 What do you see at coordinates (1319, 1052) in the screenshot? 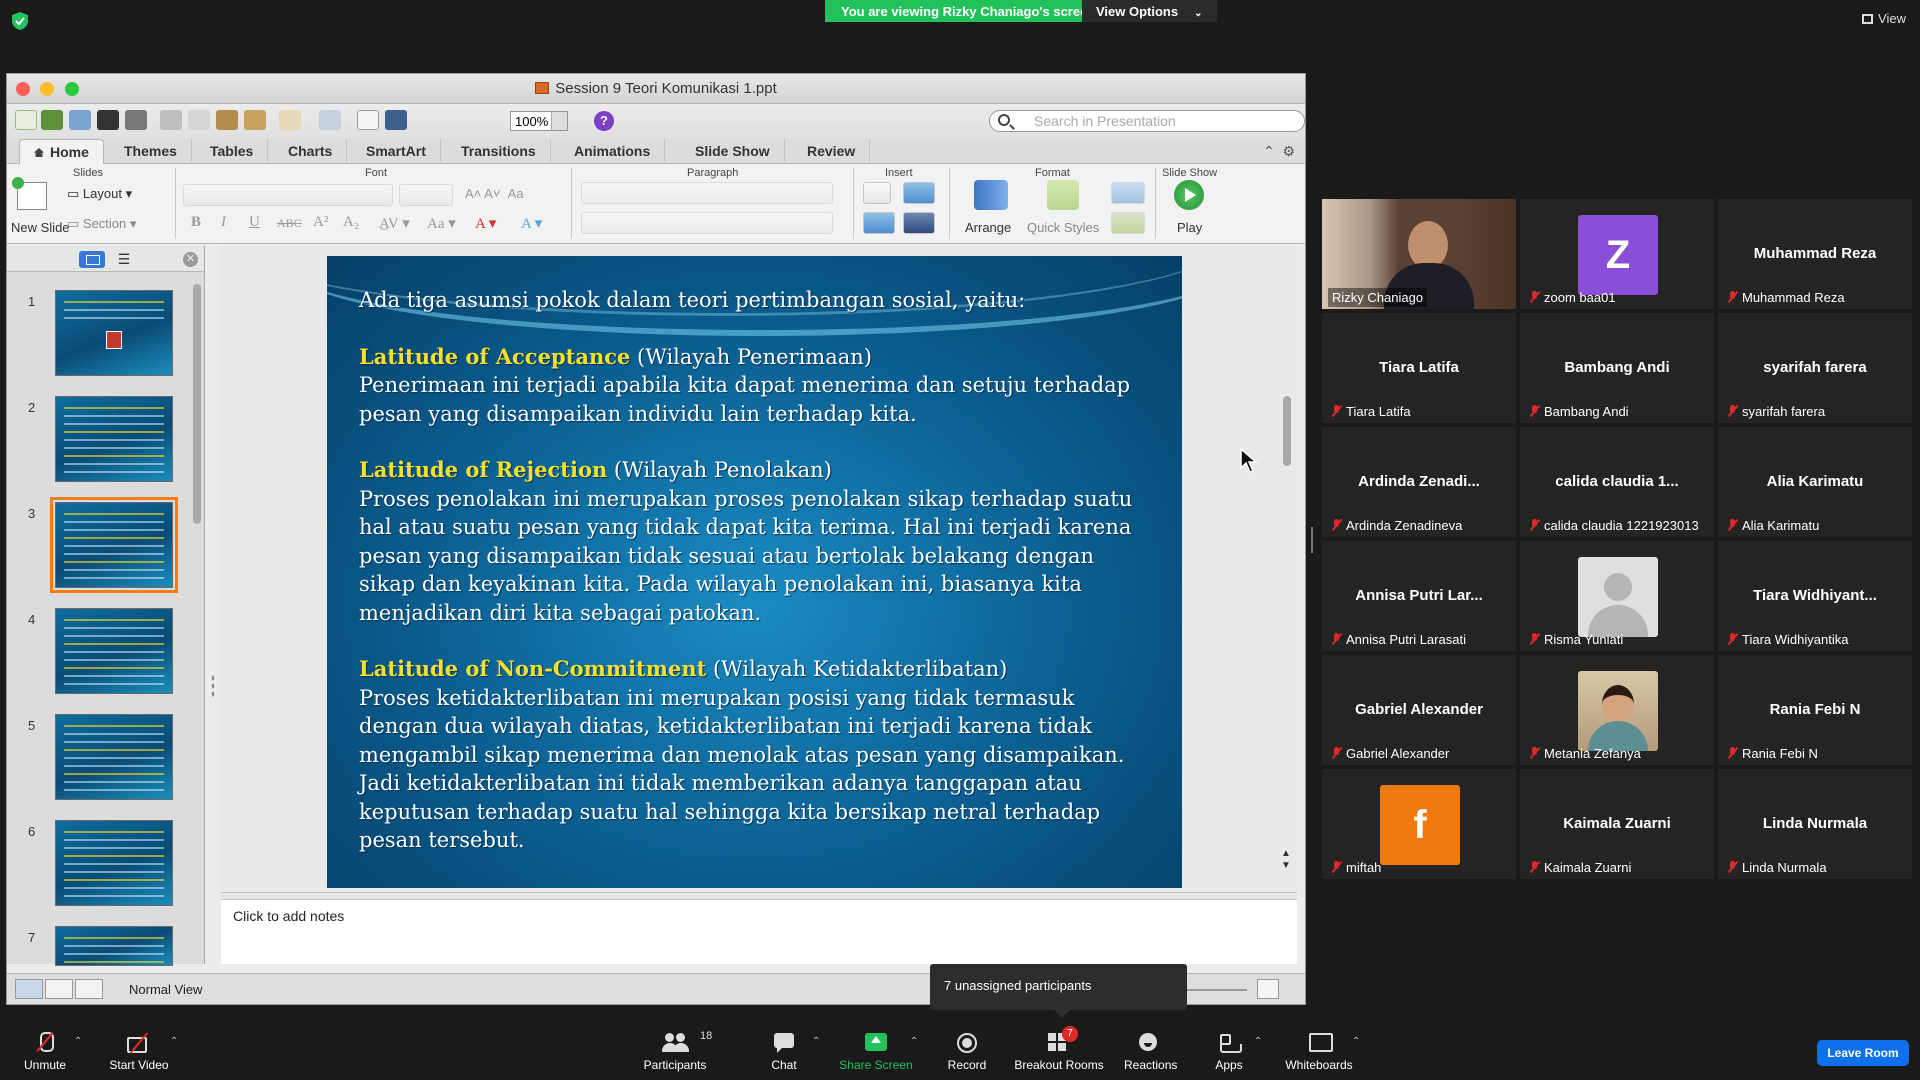
I see `whiteboards-button: Whiteboards` at bounding box center [1319, 1052].